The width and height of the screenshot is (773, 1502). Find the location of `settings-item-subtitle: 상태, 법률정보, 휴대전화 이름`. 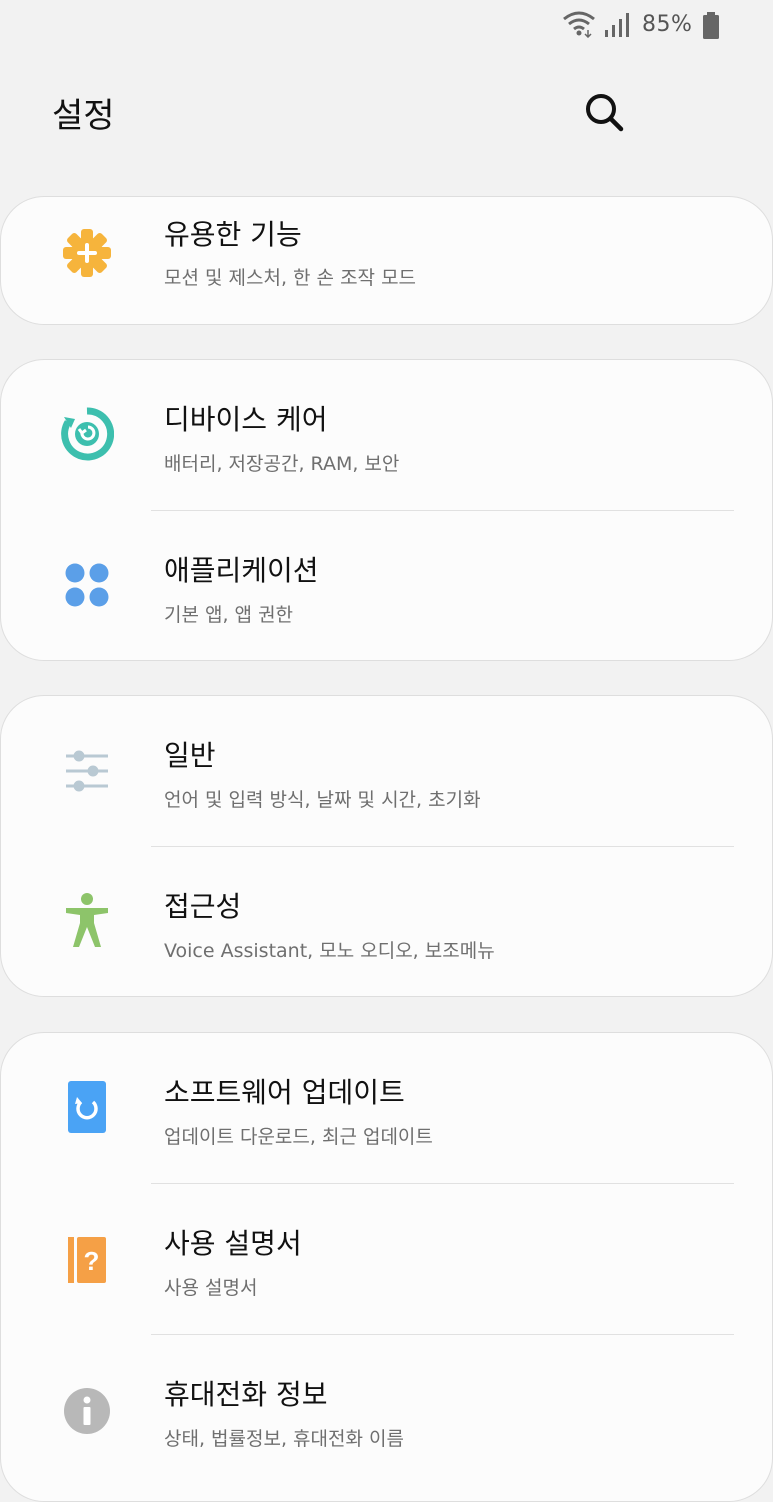

settings-item-subtitle: 상태, 법률정보, 휴대전화 이름 is located at coordinates (284, 1439).